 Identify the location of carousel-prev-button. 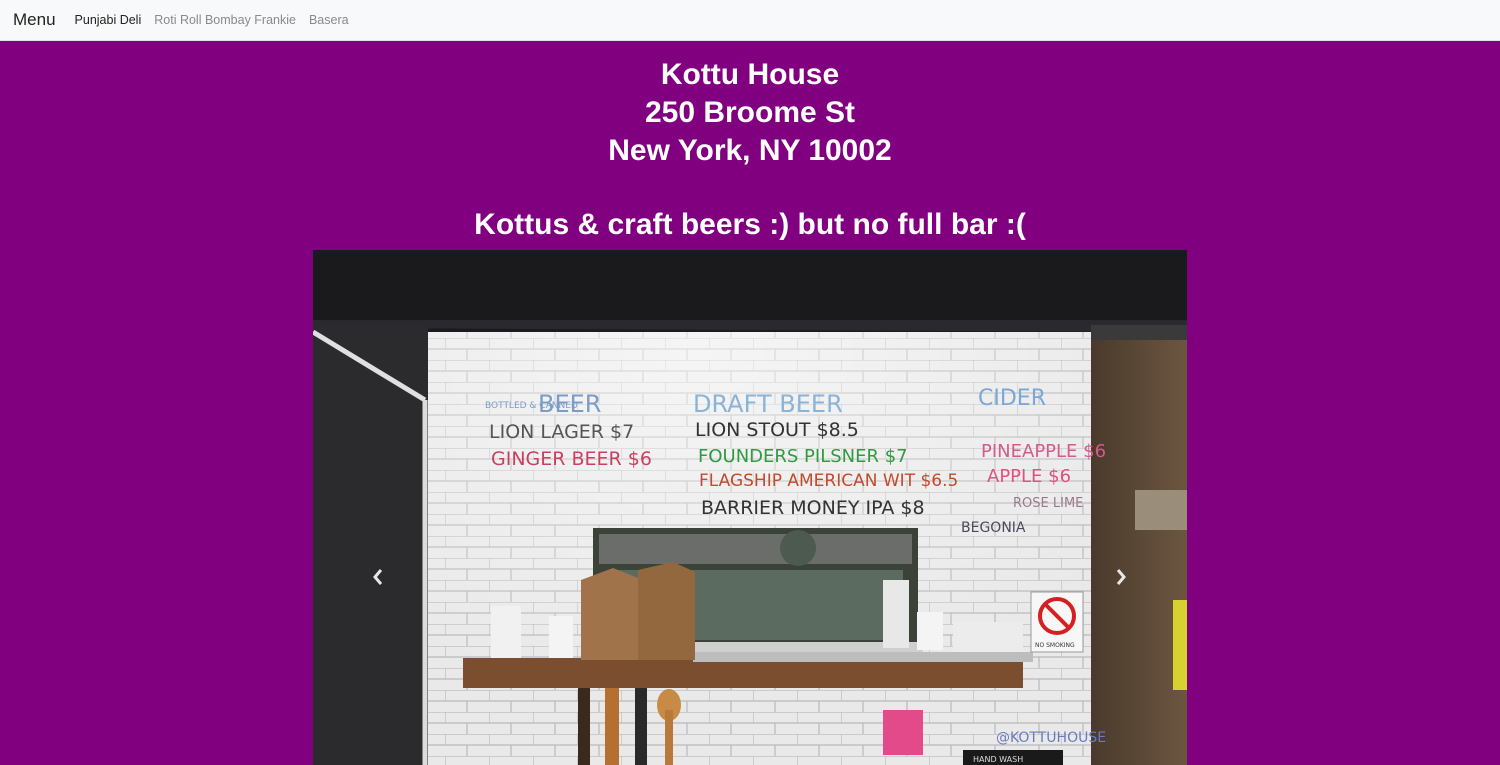
(378, 577).